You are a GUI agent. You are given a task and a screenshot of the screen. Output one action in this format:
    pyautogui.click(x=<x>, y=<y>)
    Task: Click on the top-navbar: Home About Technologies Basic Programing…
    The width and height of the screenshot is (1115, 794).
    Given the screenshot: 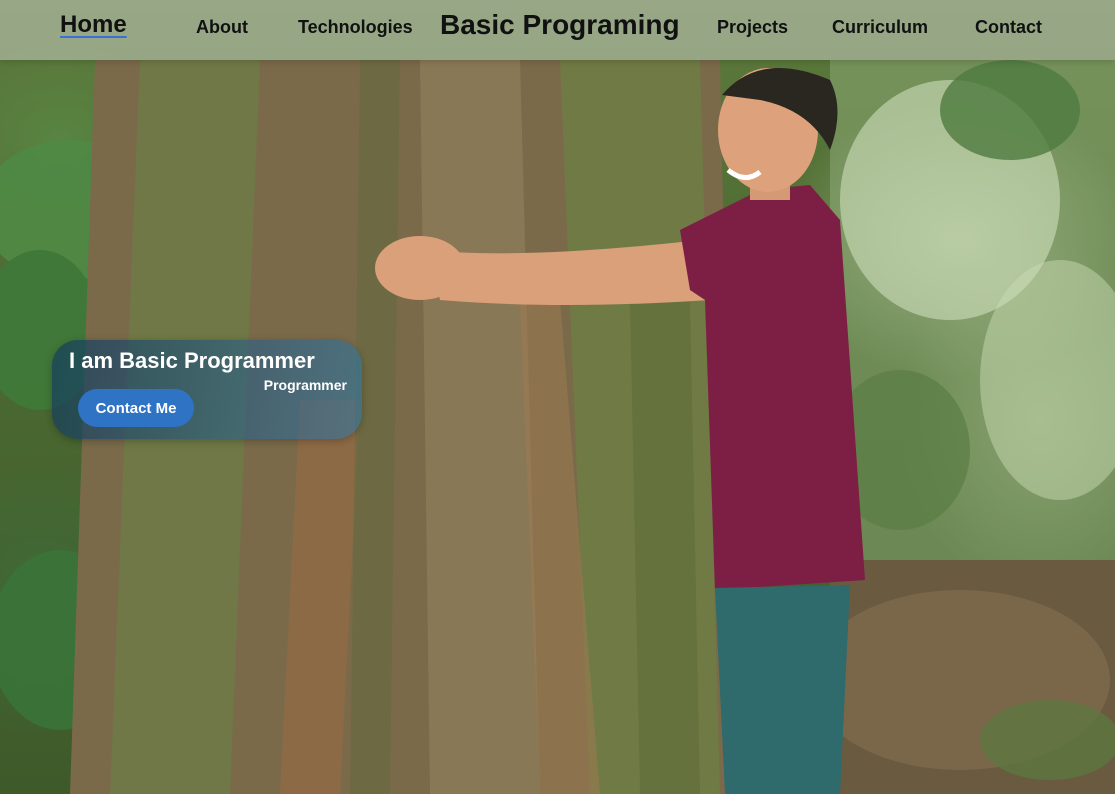 What is the action you would take?
    pyautogui.click(x=557, y=30)
    